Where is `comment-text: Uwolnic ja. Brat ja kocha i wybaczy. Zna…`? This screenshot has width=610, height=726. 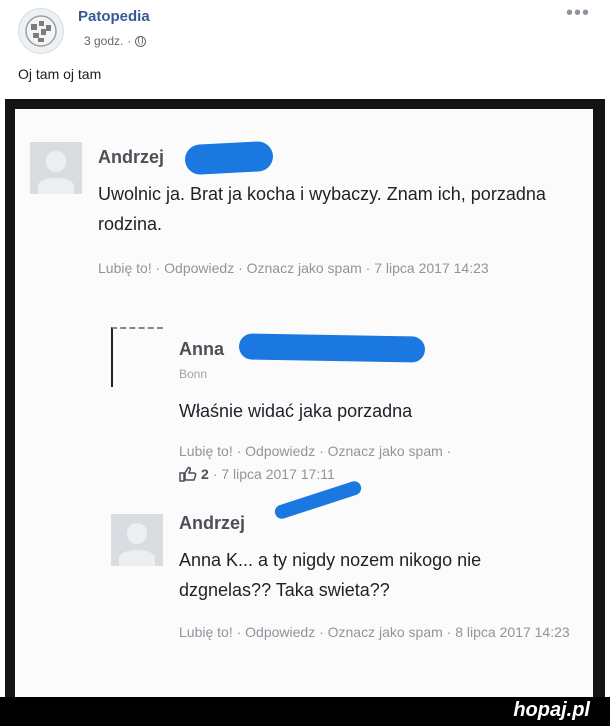
comment-text: Uwolnic ja. Brat ja kocha i wybaczy. Zna… is located at coordinates (322, 209).